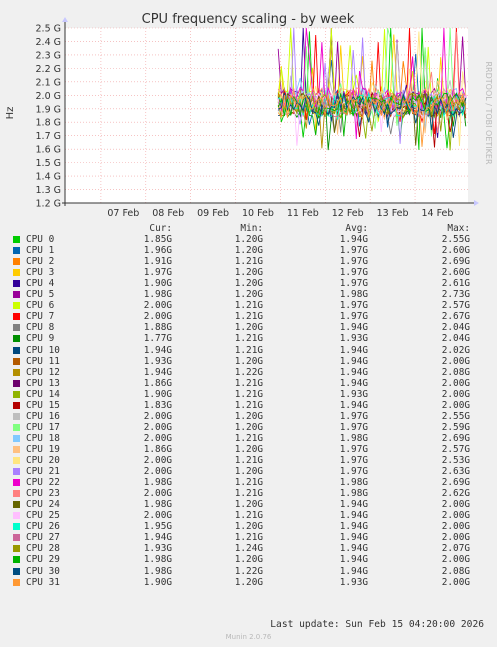  What do you see at coordinates (455, 284) in the screenshot?
I see `legend-max-value: 2.61G` at bounding box center [455, 284].